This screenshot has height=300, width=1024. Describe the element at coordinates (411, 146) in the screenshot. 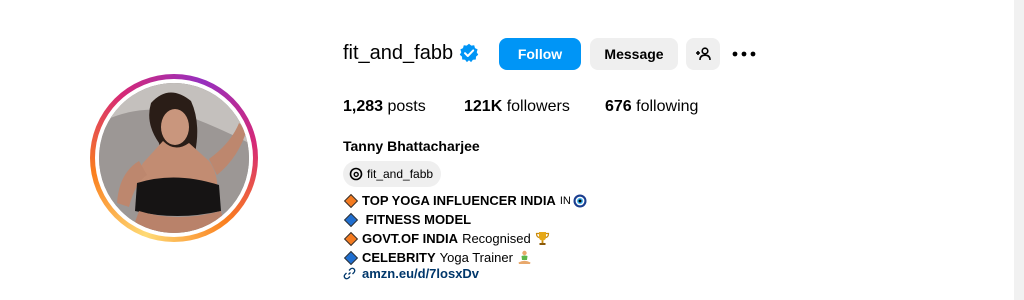

I see `full-name: Tanny Bhattacharjee` at that location.